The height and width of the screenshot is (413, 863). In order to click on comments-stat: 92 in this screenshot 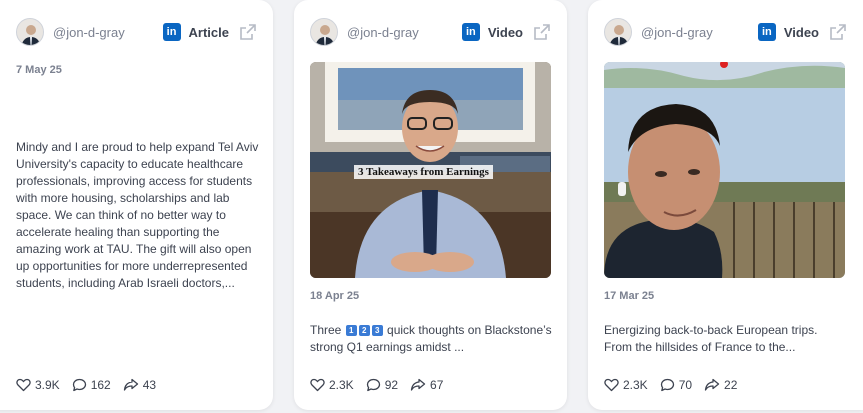, I will do `click(382, 385)`.